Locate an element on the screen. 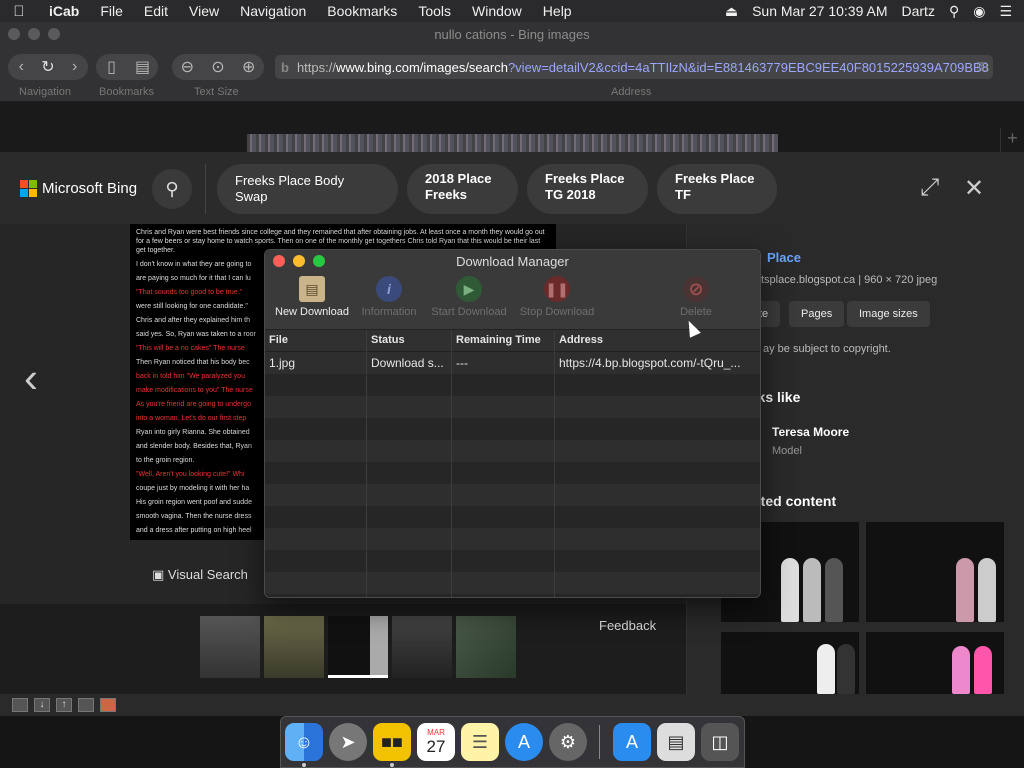 This screenshot has height=768, width=1024. download-folder-icon is located at coordinates (20, 705).